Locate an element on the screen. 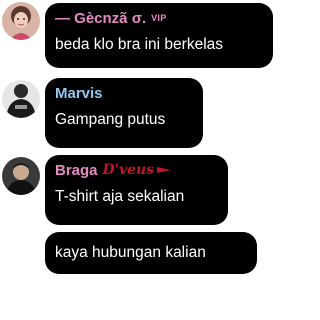 The width and height of the screenshot is (320, 320). message-bubble-4: kaya hubungan kalian is located at coordinates (151, 253).